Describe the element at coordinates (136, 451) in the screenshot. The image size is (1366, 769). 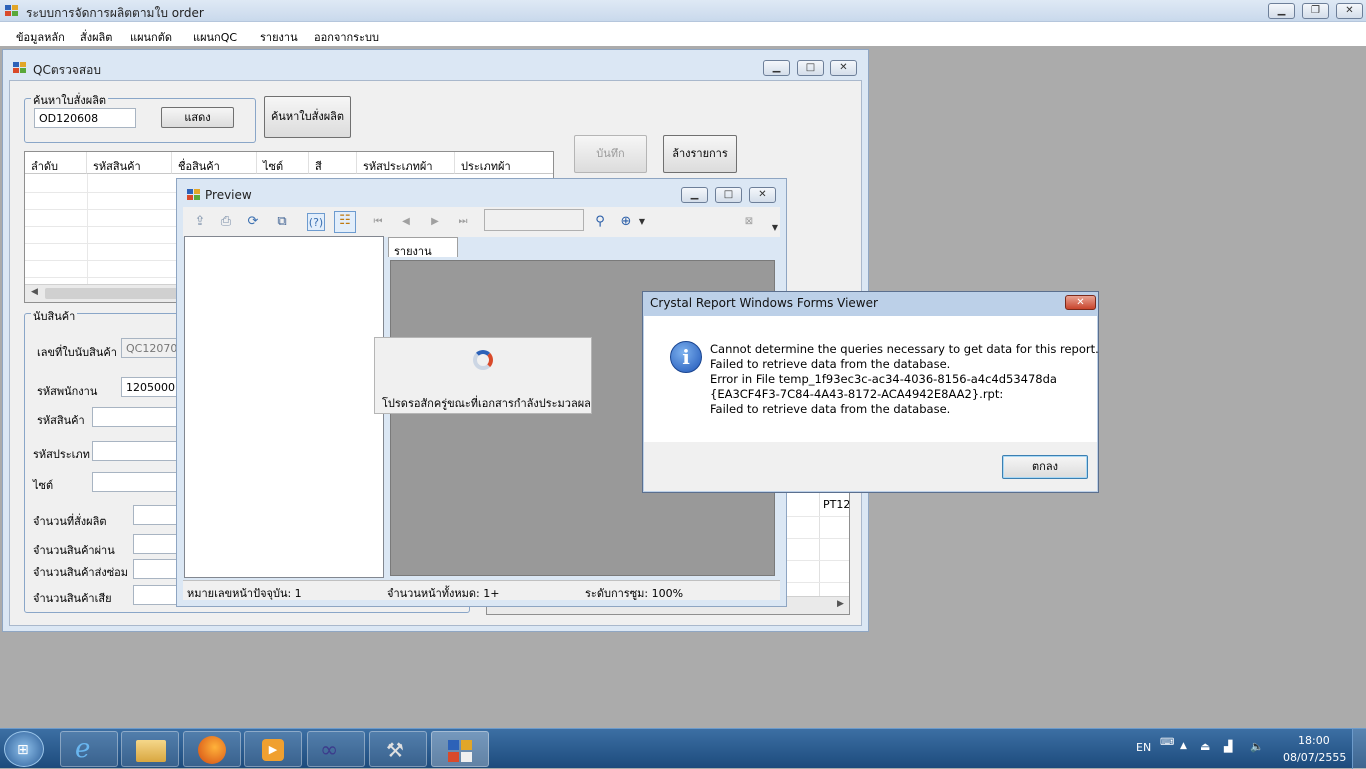
I see `type-code-input` at that location.